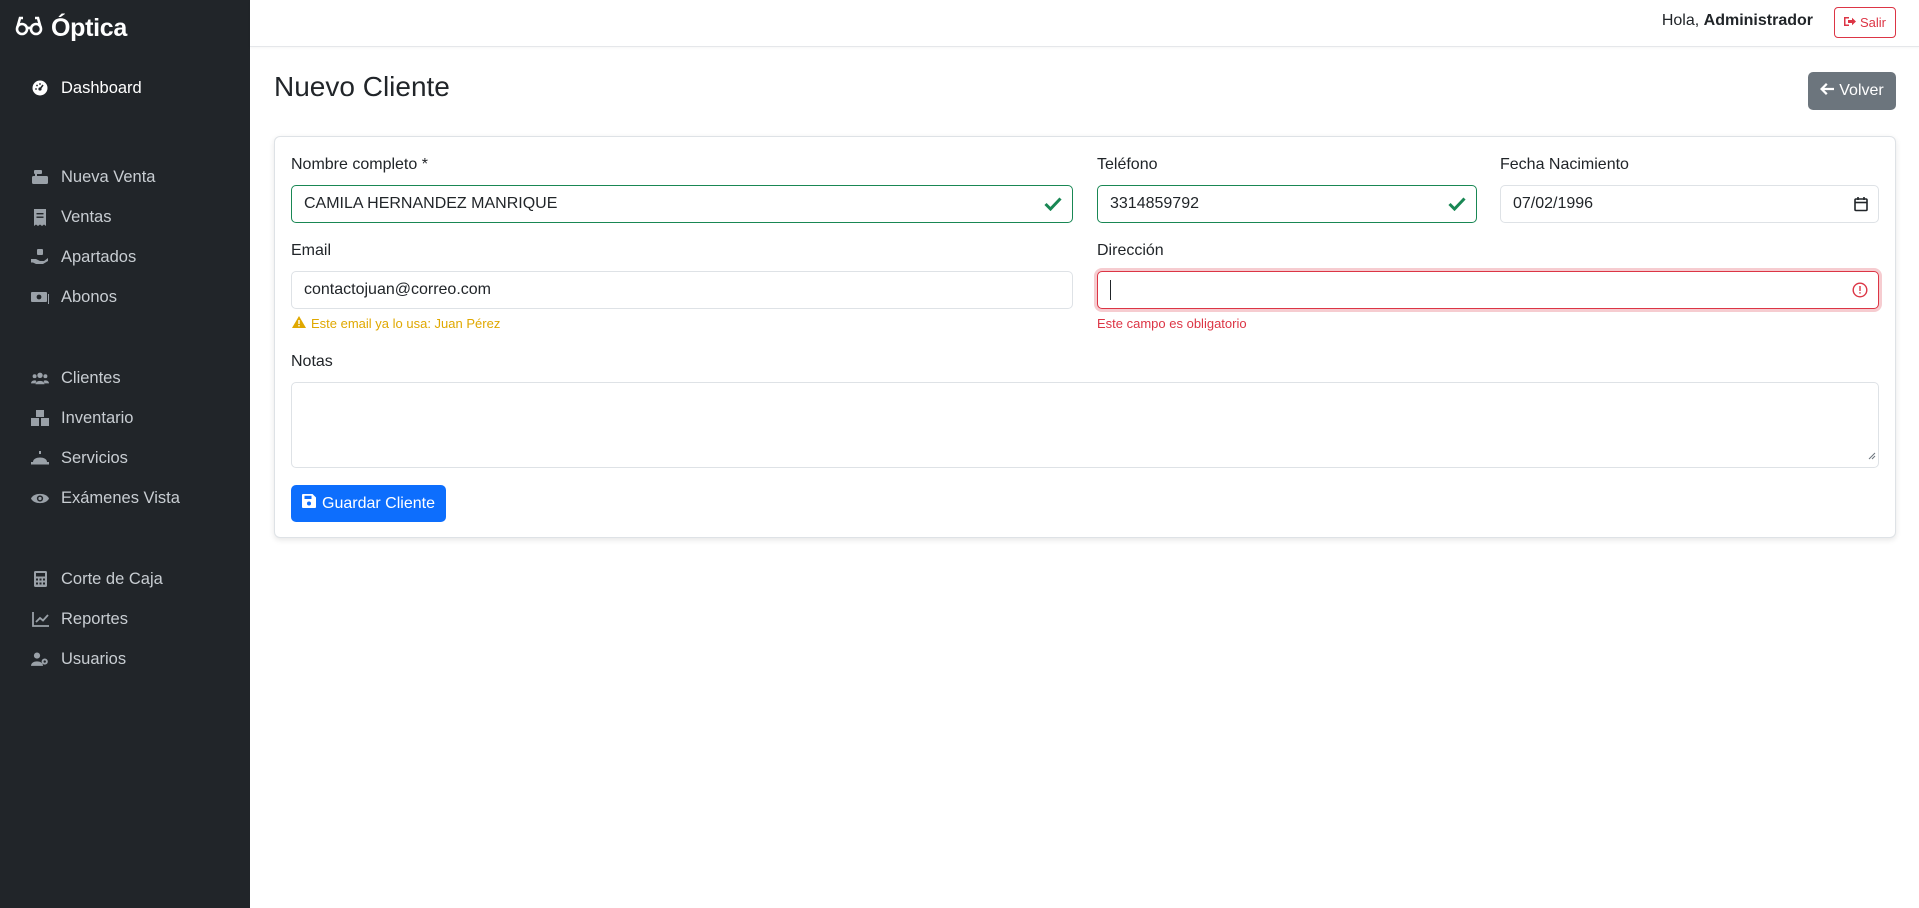 The height and width of the screenshot is (908, 1919). What do you see at coordinates (94, 658) in the screenshot?
I see `sidebar-item-label: Usuarios` at bounding box center [94, 658].